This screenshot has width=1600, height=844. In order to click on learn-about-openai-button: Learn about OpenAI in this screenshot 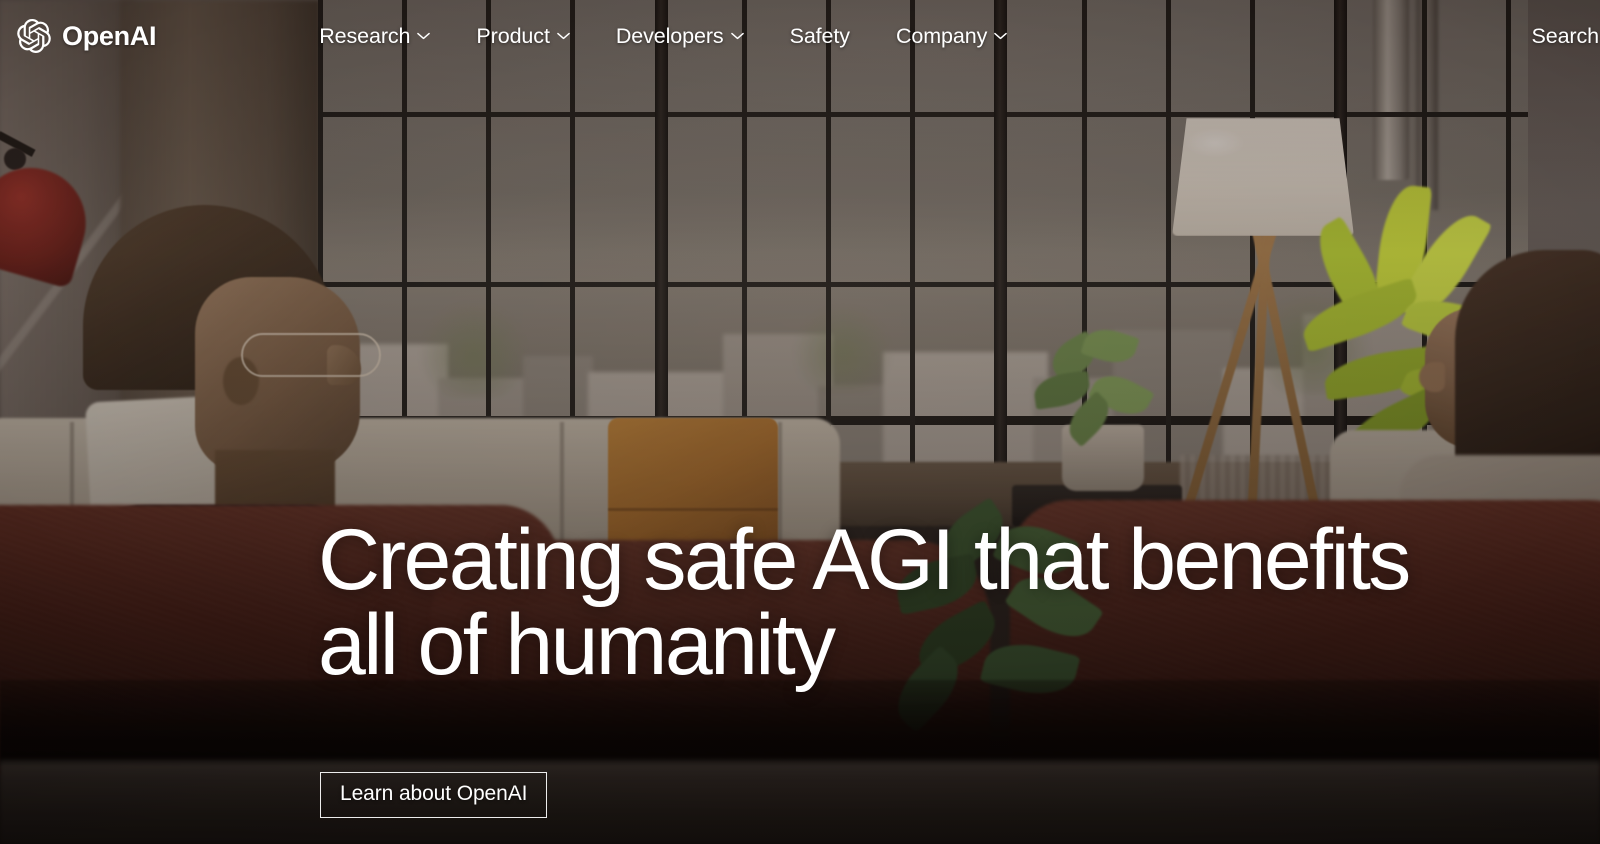, I will do `click(434, 795)`.